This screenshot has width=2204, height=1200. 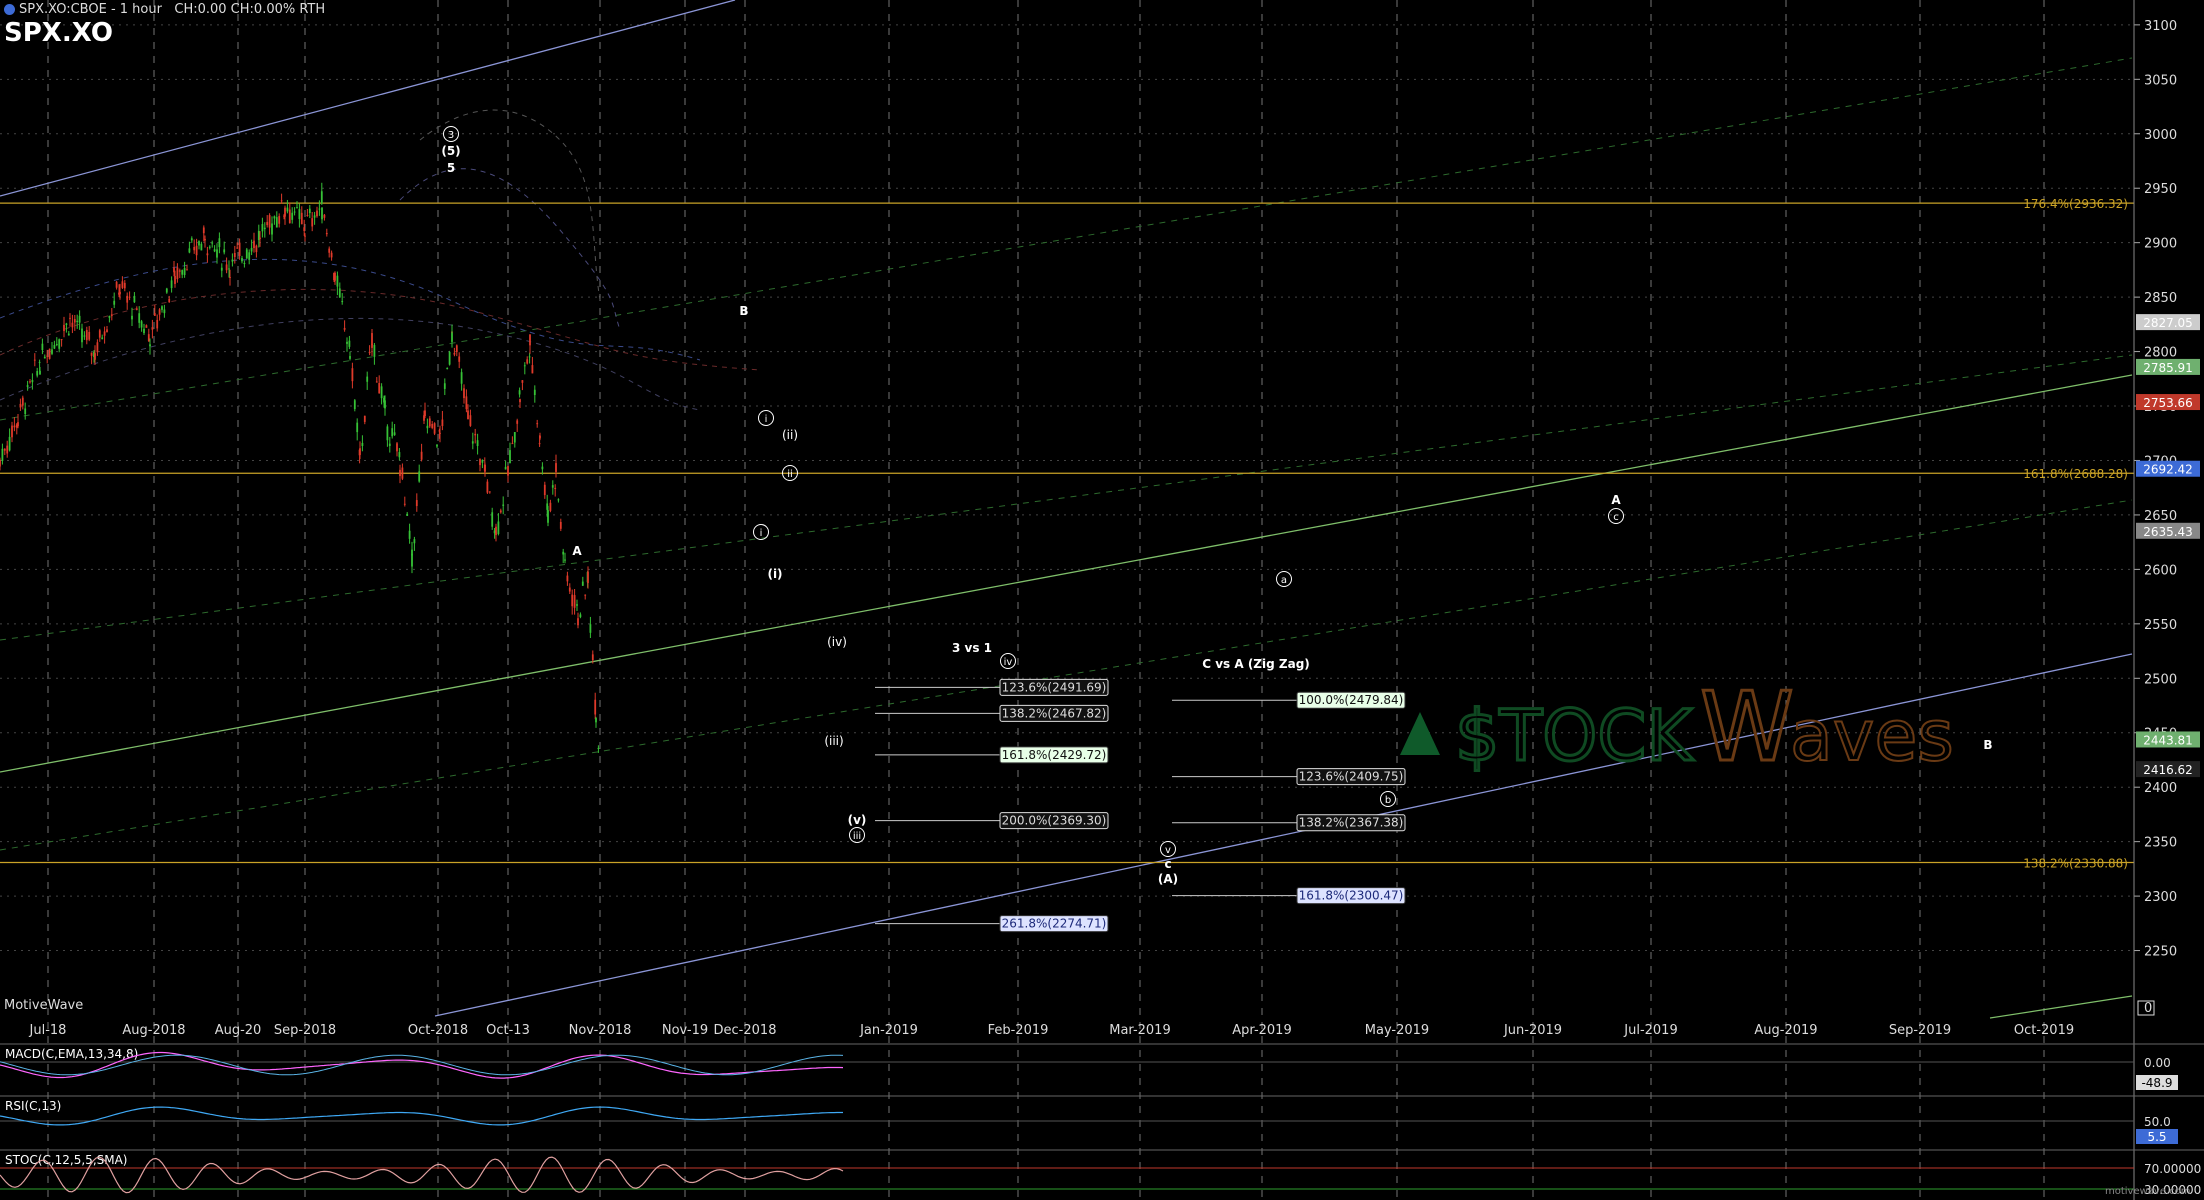 What do you see at coordinates (2160, 516) in the screenshot?
I see `y-tick-label: 2650` at bounding box center [2160, 516].